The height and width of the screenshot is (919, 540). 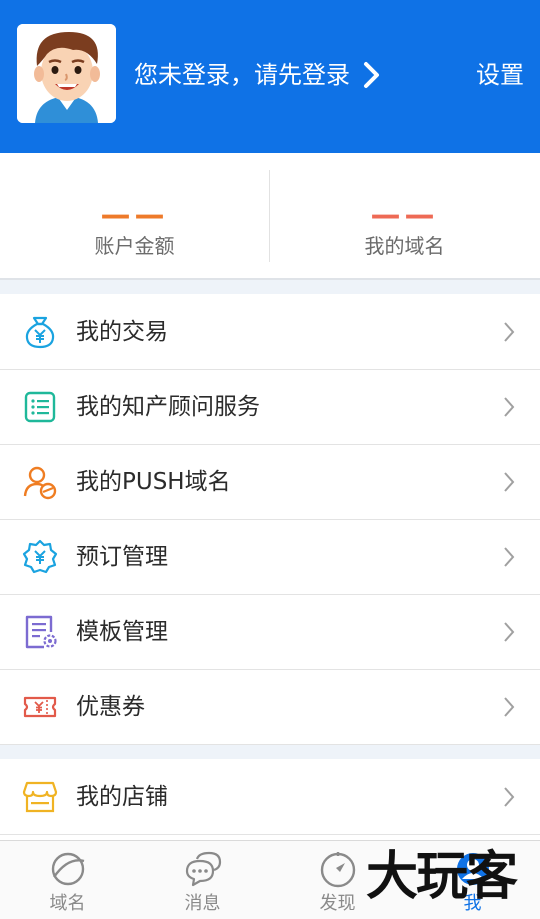 I want to click on my-domains-value: ——, so click(x=404, y=215).